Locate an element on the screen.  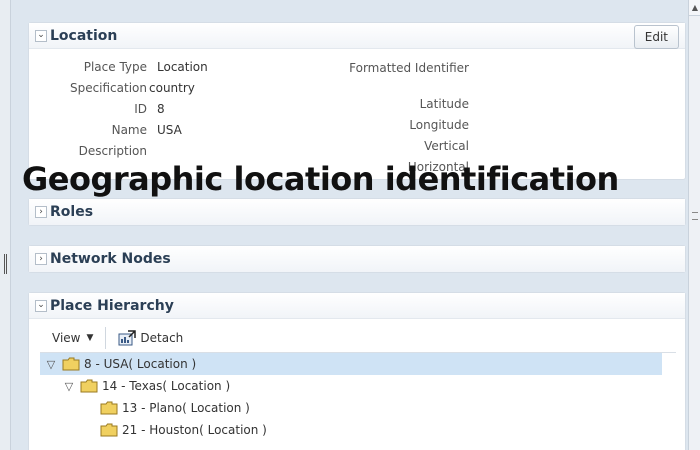
field-specification: Specification country is located at coordinates (112, 88).